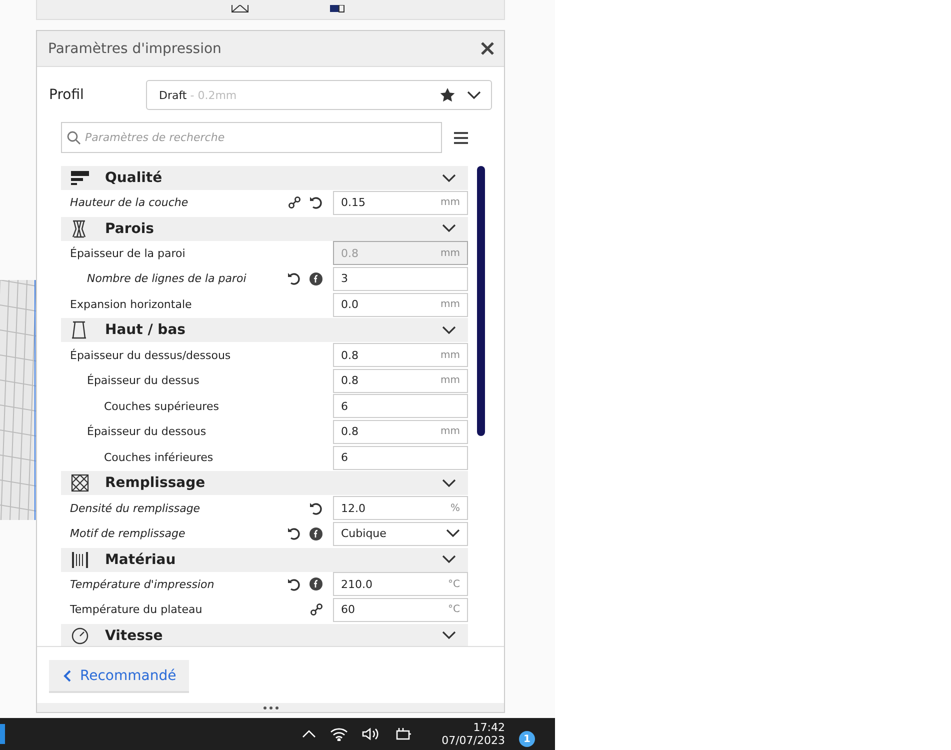 The width and height of the screenshot is (951, 750). I want to click on input-field: 12.0 %, so click(400, 508).